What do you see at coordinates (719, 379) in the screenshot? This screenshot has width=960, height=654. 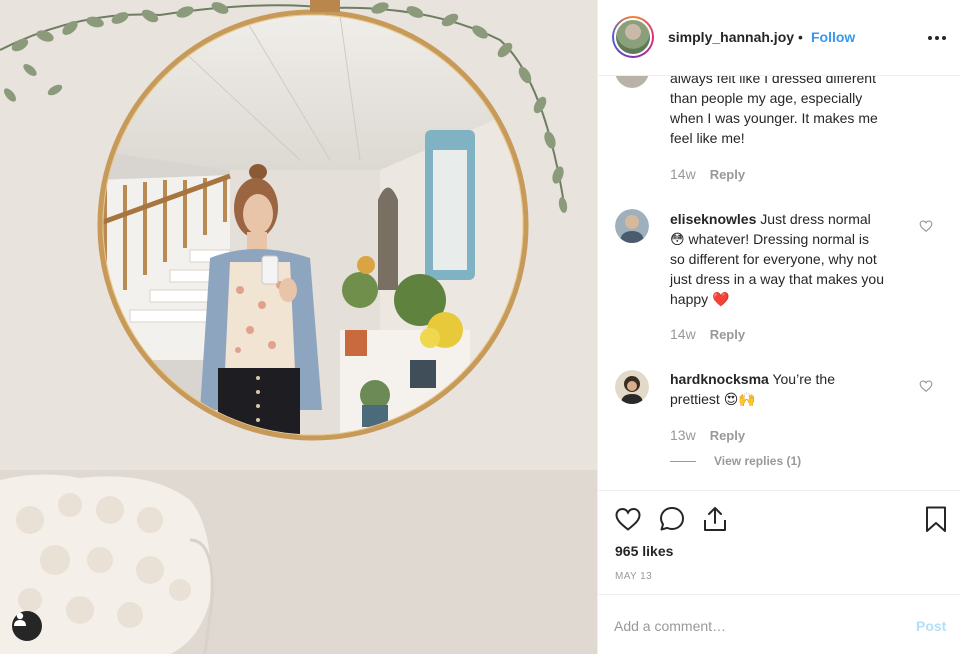 I see `comment-username: hardknocksma` at bounding box center [719, 379].